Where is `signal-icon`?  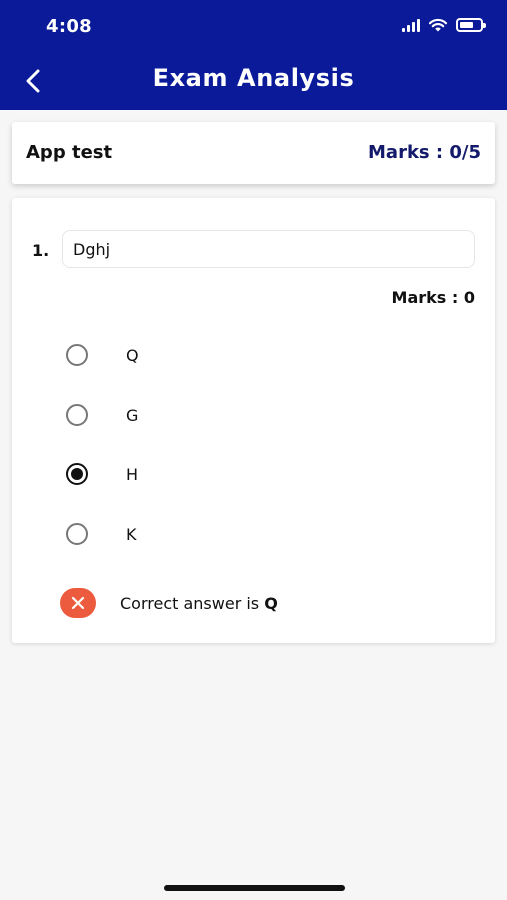
signal-icon is located at coordinates (411, 25).